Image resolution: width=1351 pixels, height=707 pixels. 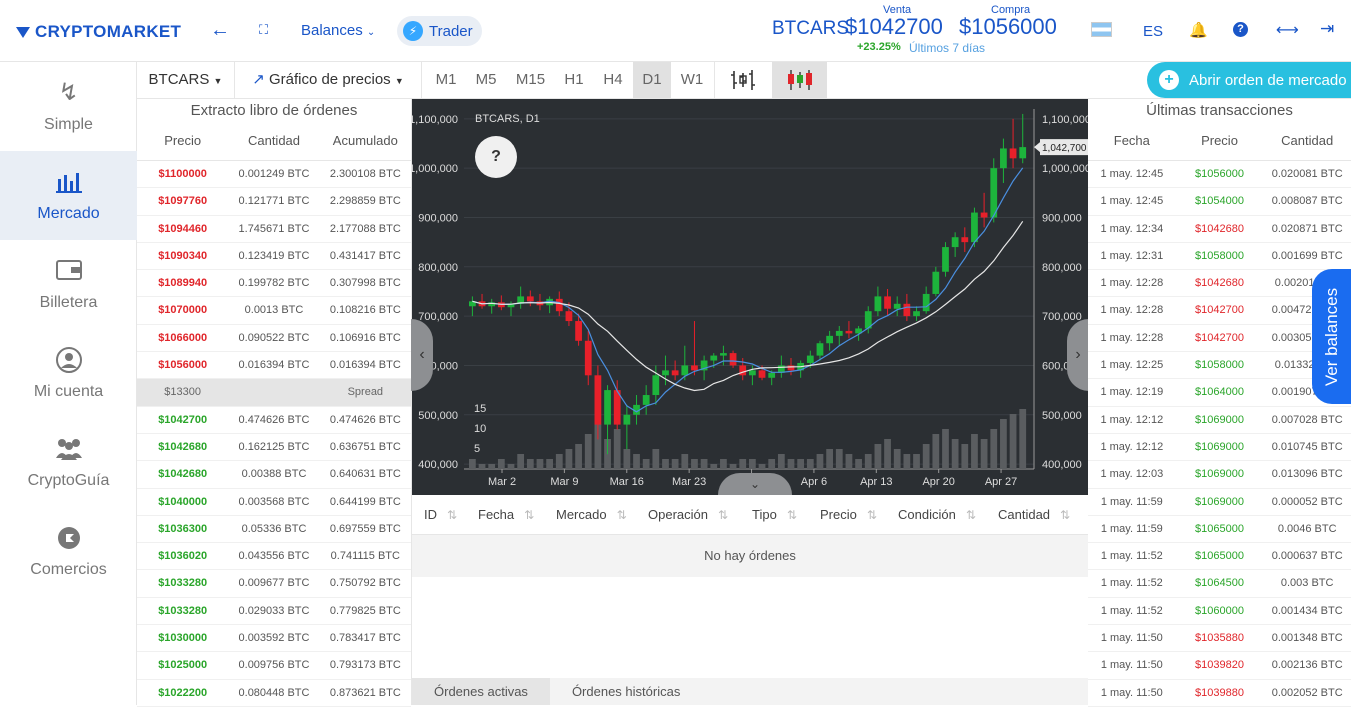 I want to click on ask-row: $1070000 0.0013 BTC 0.108216 BTC, so click(x=274, y=311).